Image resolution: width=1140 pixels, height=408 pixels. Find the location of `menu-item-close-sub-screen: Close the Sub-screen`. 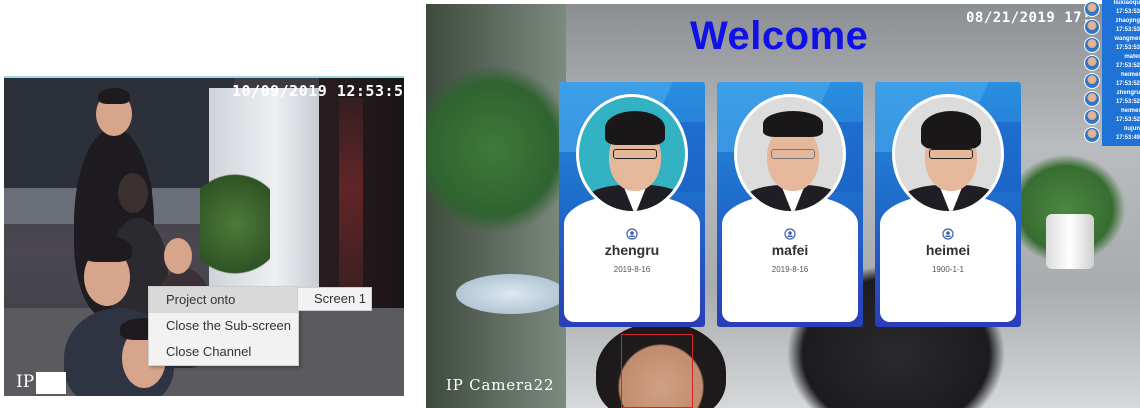

menu-item-close-sub-screen: Close the Sub-screen is located at coordinates (223, 326).